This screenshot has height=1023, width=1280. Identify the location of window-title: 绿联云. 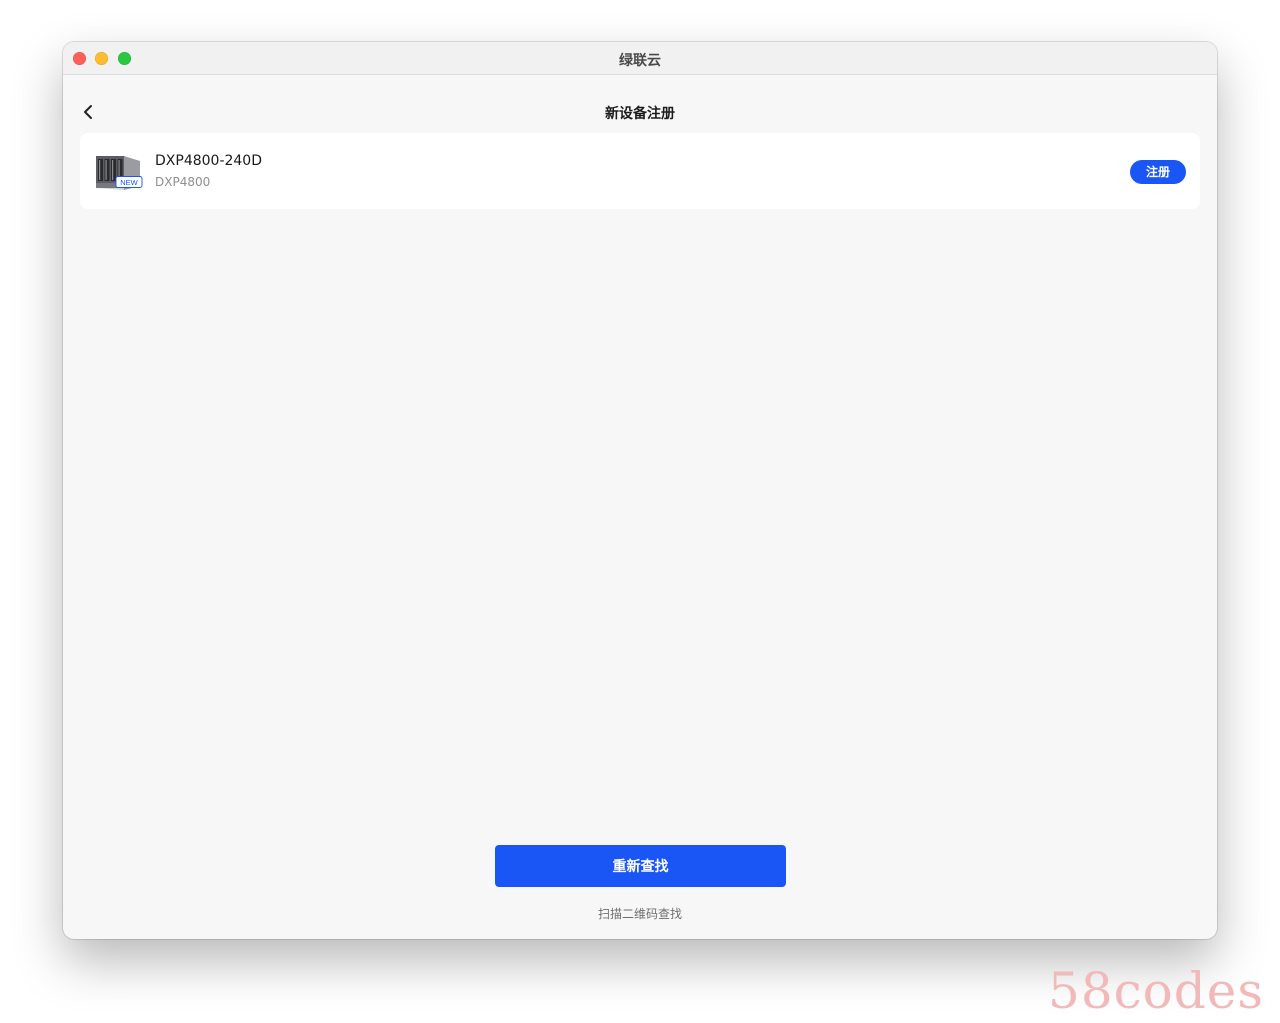
(640, 61).